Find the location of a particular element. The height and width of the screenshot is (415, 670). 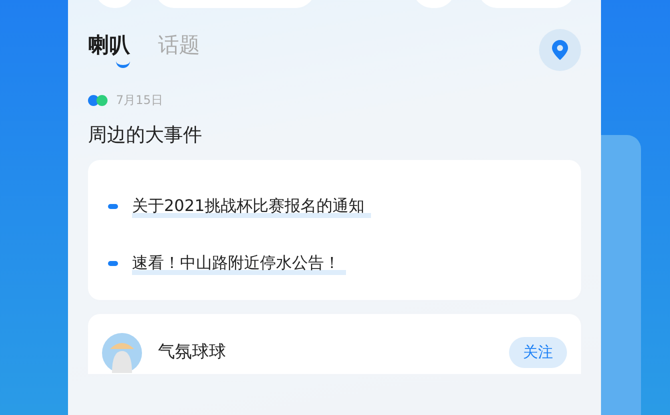

tab: 喇叭 is located at coordinates (109, 46).